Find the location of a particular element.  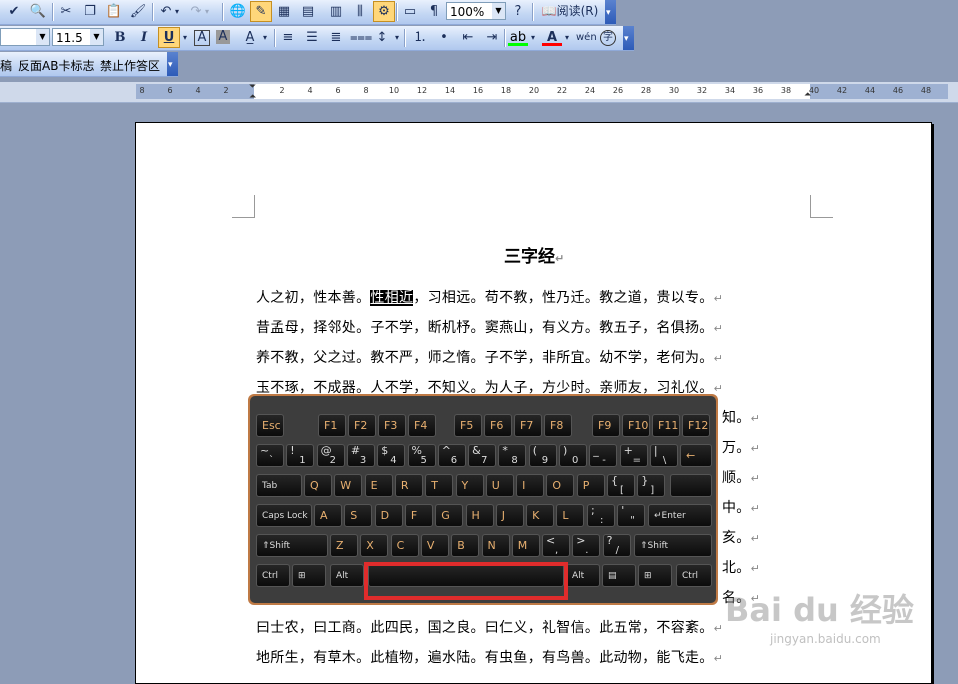

key-alt-right: Alt is located at coordinates (583, 575).